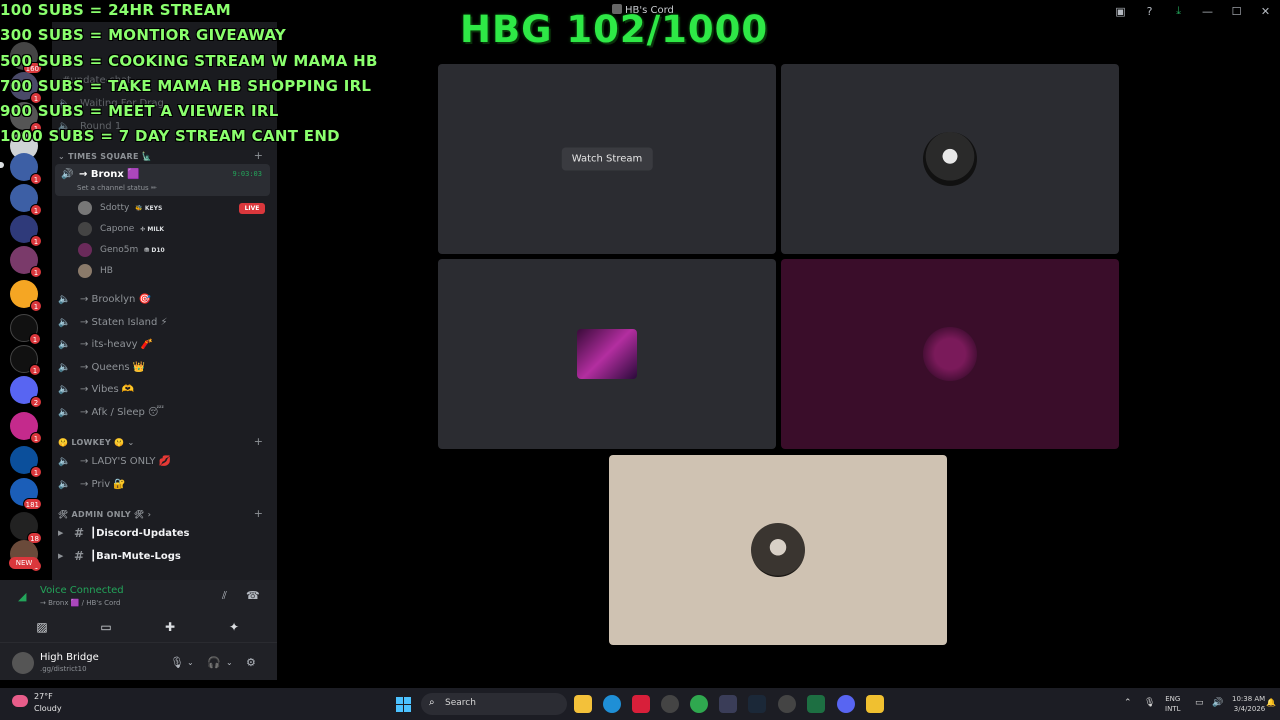  I want to click on minimize-icon: —, so click(1207, 11).